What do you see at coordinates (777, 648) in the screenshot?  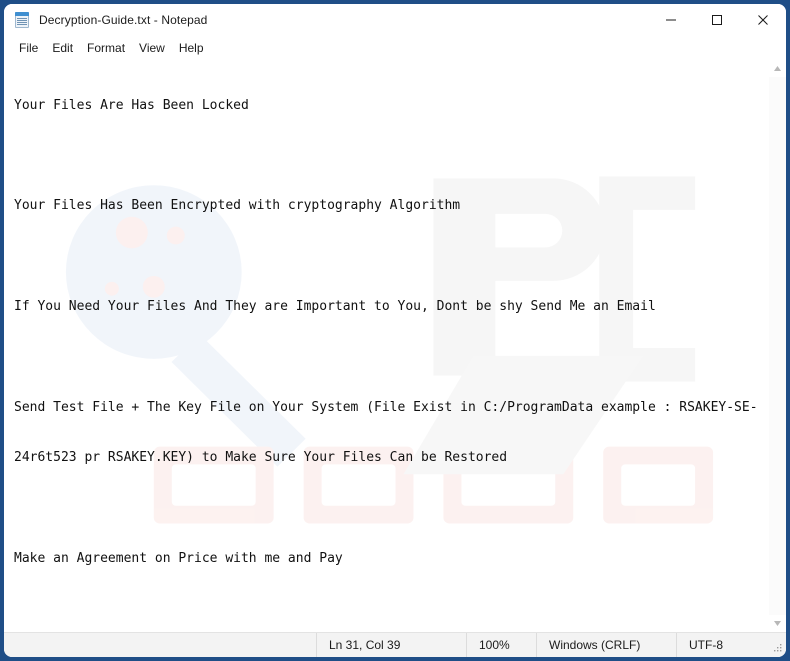 I see `resize-grip-icon` at bounding box center [777, 648].